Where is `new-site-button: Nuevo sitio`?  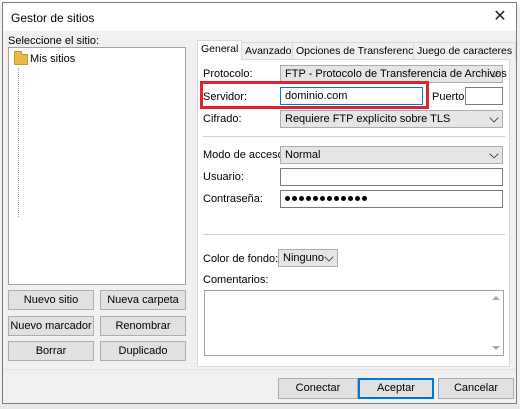
new-site-button: Nuevo sitio is located at coordinates (51, 300).